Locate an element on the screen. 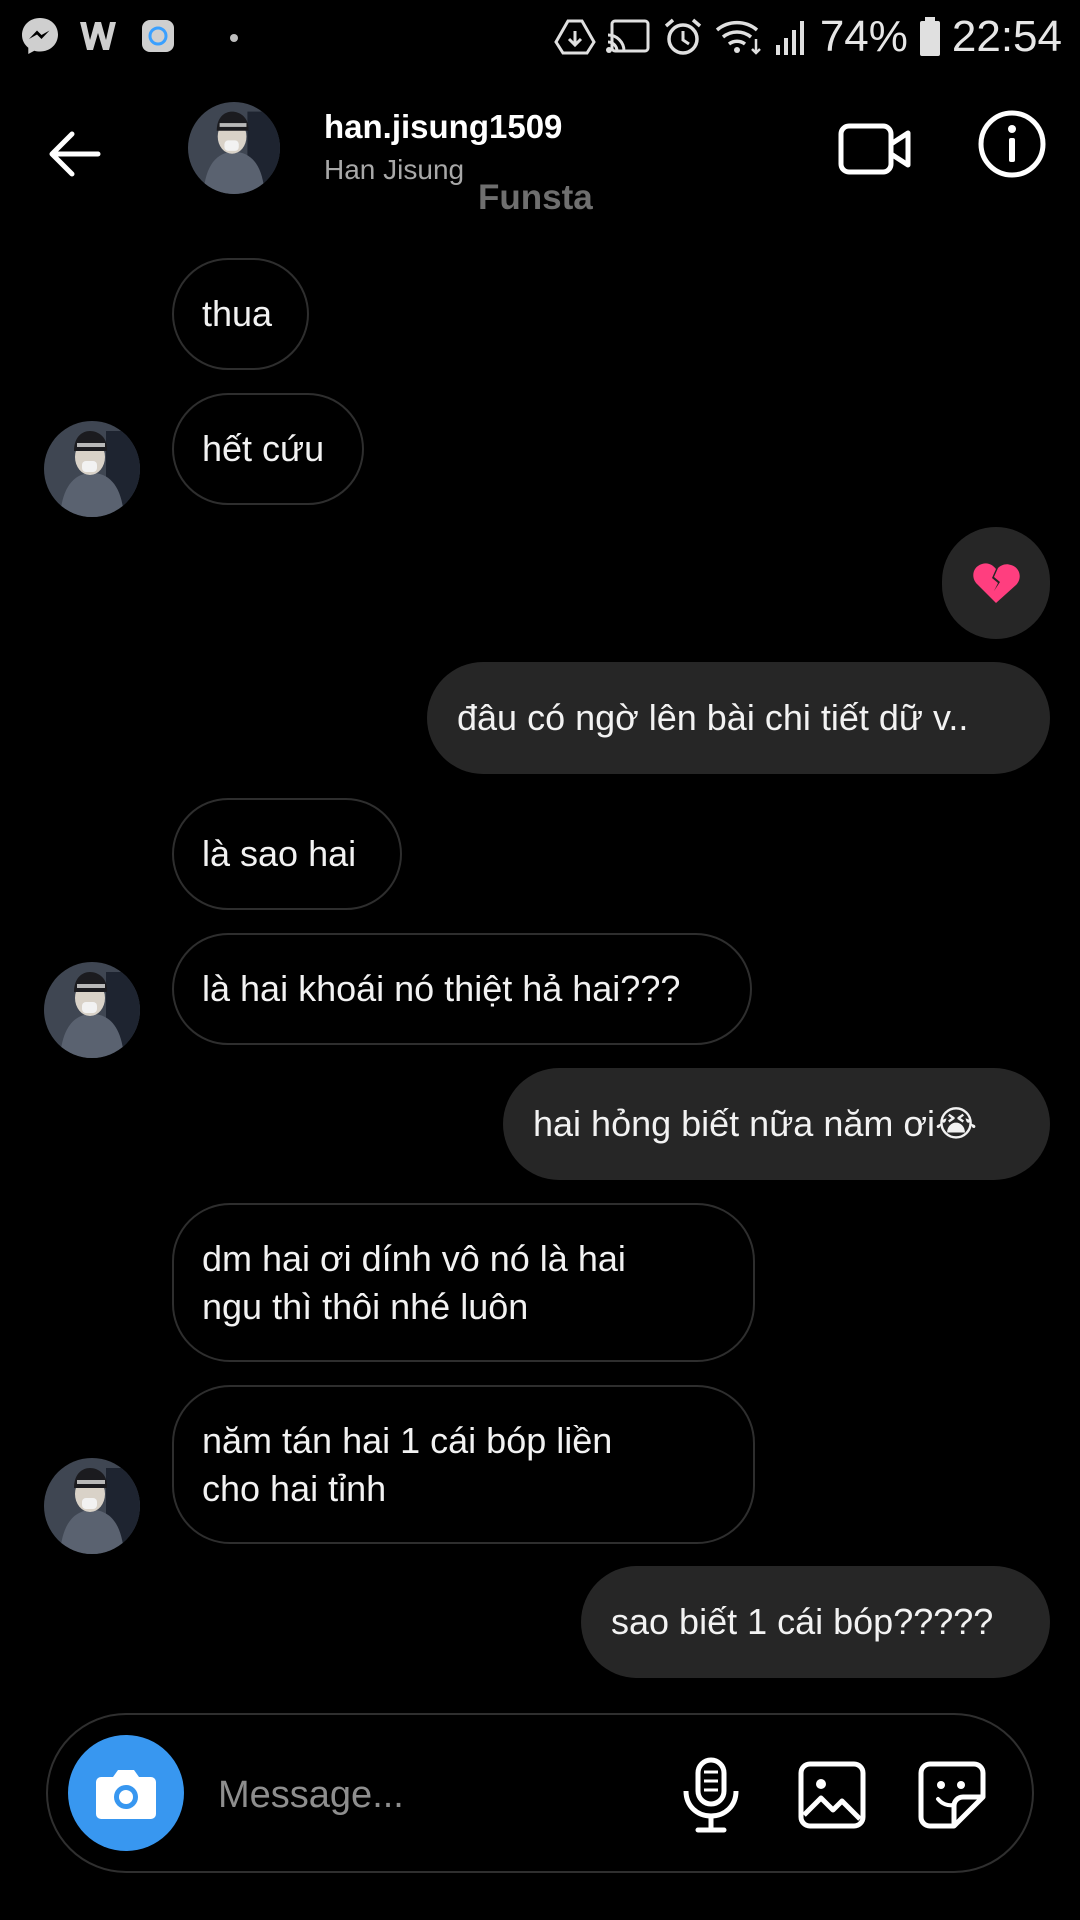  received-message: năm tán hai 1 cái bóp liền cho hai tỉnh is located at coordinates (463, 1464).